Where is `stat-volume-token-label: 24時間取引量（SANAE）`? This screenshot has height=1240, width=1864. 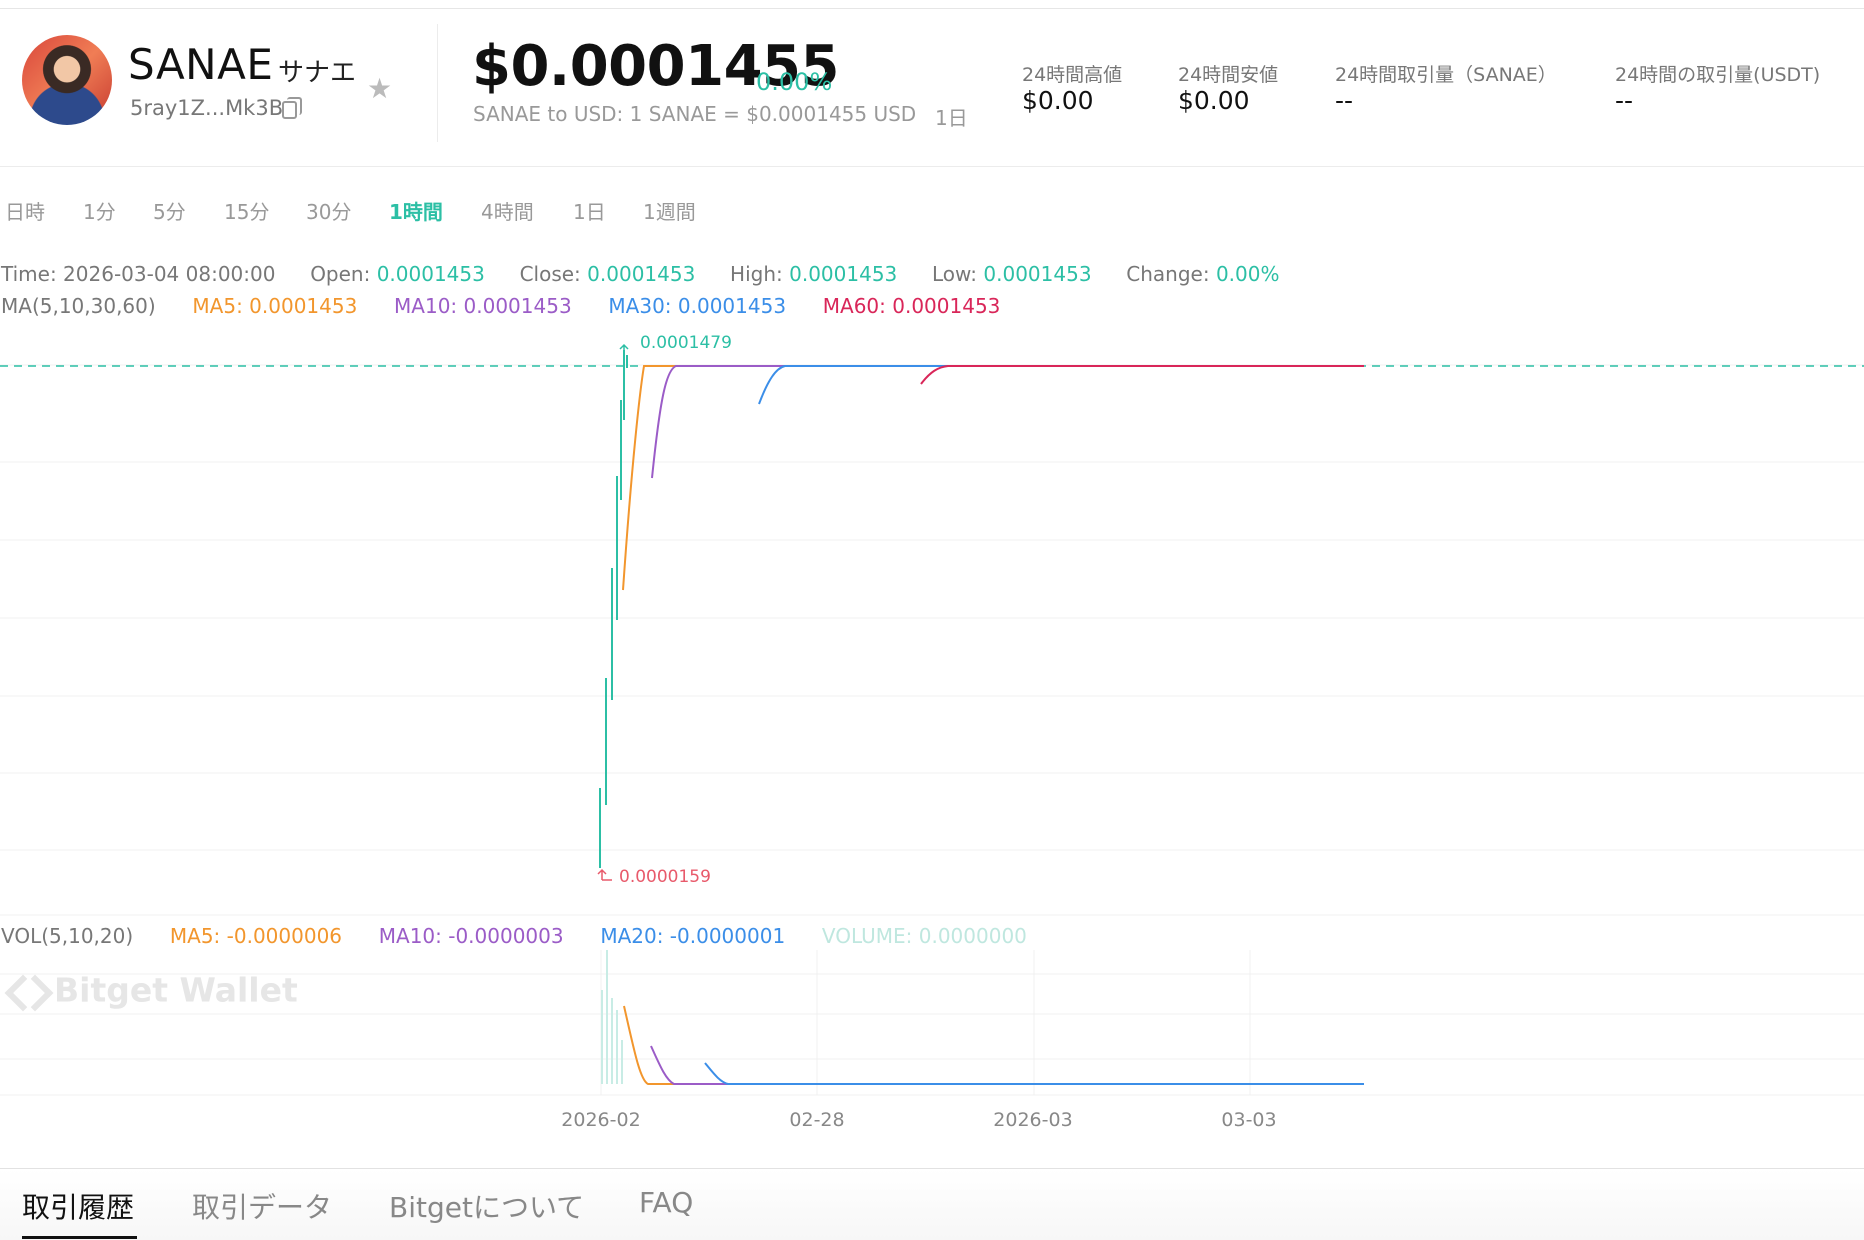
stat-volume-token-label: 24時間取引量（SANAE） is located at coordinates (1446, 75).